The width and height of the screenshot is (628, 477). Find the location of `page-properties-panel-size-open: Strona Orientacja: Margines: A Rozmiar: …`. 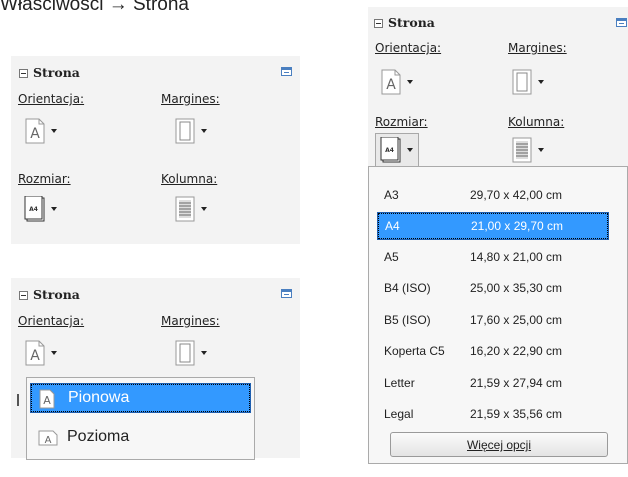

page-properties-panel-size-open: Strona Orientacja: Margines: A Rozmiar: … is located at coordinates (498, 87).